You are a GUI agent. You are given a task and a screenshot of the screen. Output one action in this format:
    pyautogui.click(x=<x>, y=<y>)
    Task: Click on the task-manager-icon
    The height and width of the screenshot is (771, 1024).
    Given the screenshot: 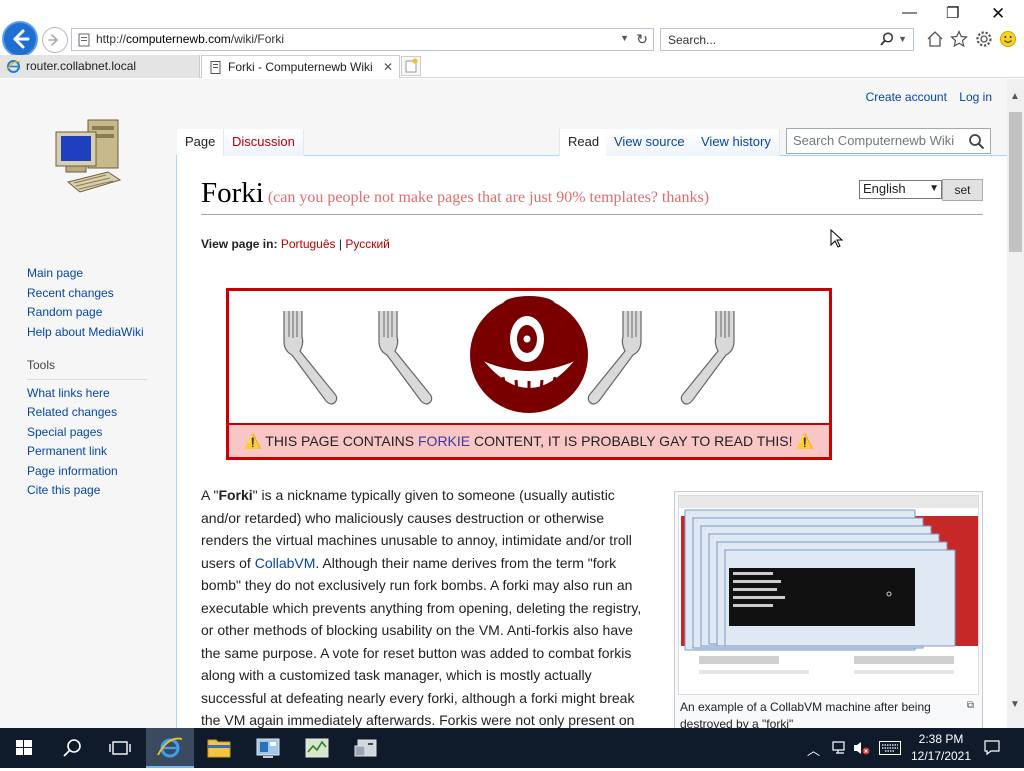 What is the action you would take?
    pyautogui.click(x=317, y=748)
    